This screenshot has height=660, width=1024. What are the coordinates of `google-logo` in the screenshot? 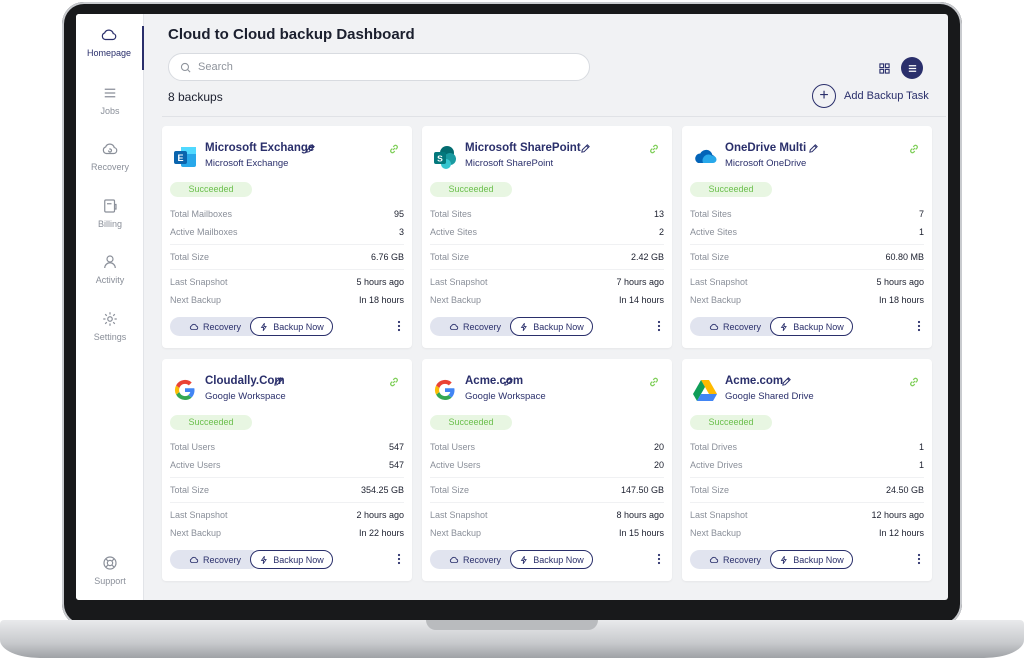 It's located at (445, 390).